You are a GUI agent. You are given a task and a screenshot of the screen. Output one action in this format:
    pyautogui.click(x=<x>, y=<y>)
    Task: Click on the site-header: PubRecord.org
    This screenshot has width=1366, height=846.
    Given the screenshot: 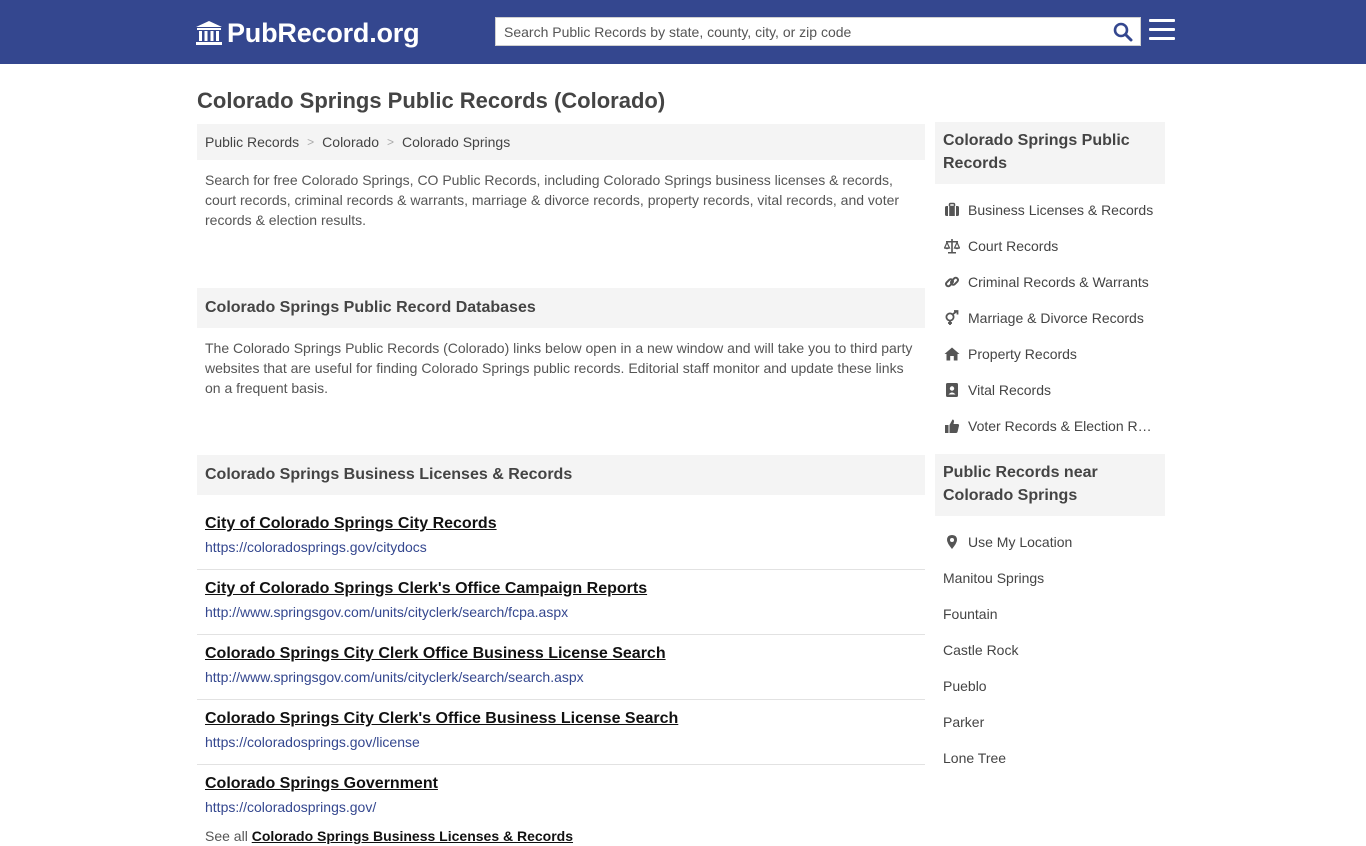 What is the action you would take?
    pyautogui.click(x=683, y=32)
    